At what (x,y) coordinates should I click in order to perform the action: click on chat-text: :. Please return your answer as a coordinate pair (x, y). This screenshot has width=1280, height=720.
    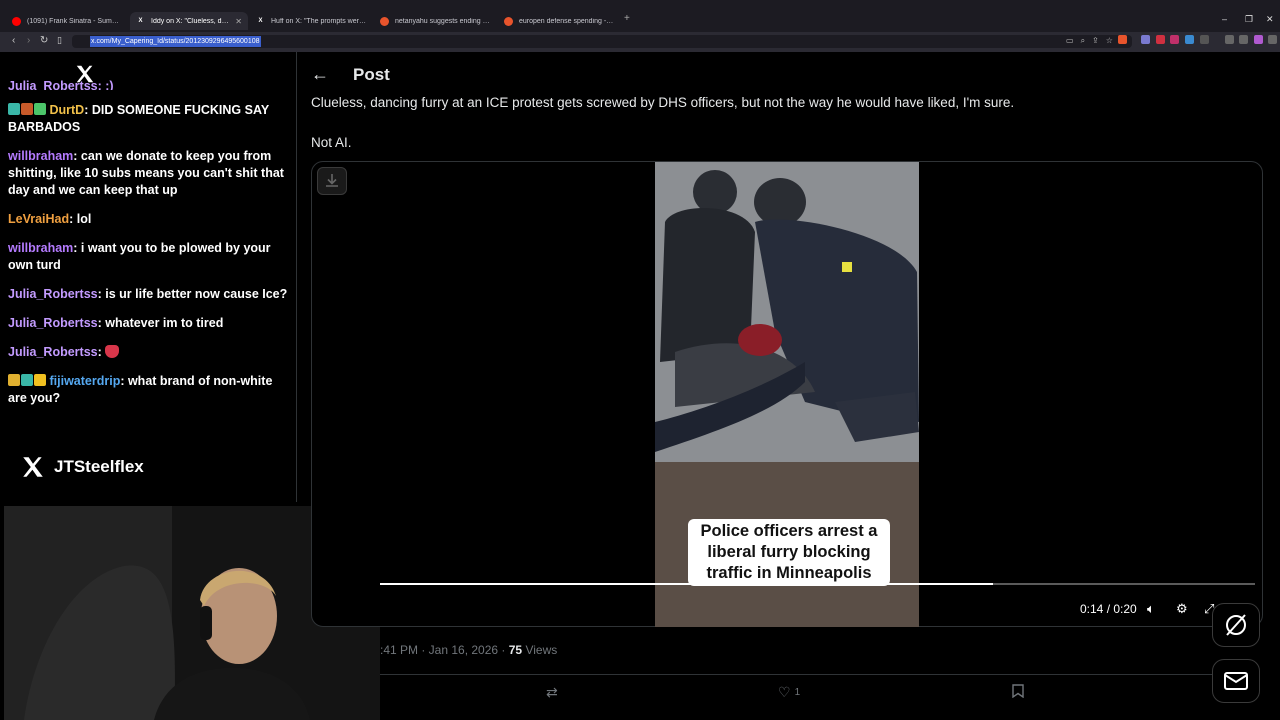
    Looking at the image, I should click on (101, 352).